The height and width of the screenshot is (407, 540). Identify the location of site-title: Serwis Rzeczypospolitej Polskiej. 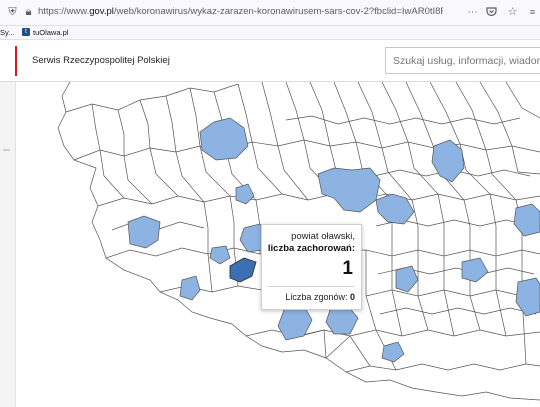
(101, 60).